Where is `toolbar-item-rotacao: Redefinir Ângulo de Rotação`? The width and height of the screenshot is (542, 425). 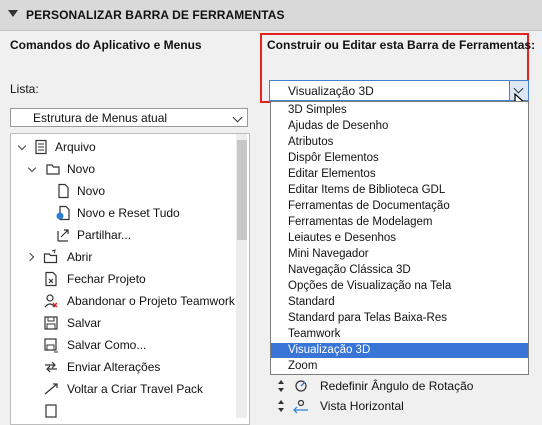 toolbar-item-rotacao: Redefinir Ângulo de Rotação is located at coordinates (403, 386).